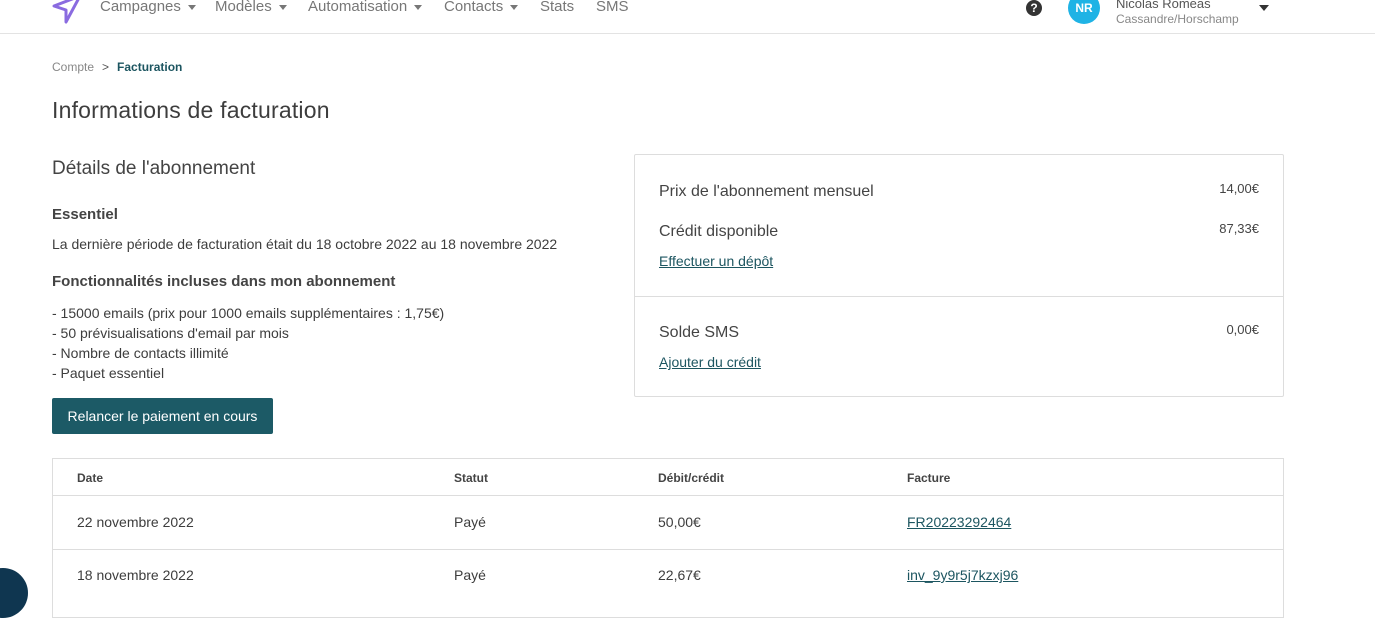  Describe the element at coordinates (699, 332) in the screenshot. I see `sms-balance-label: Solde SMS` at that location.